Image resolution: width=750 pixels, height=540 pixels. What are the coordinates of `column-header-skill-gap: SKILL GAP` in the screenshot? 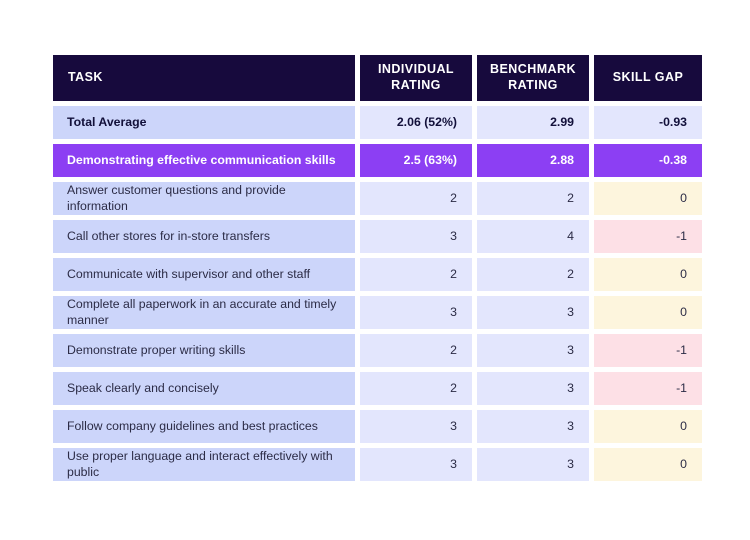 It's located at (648, 78).